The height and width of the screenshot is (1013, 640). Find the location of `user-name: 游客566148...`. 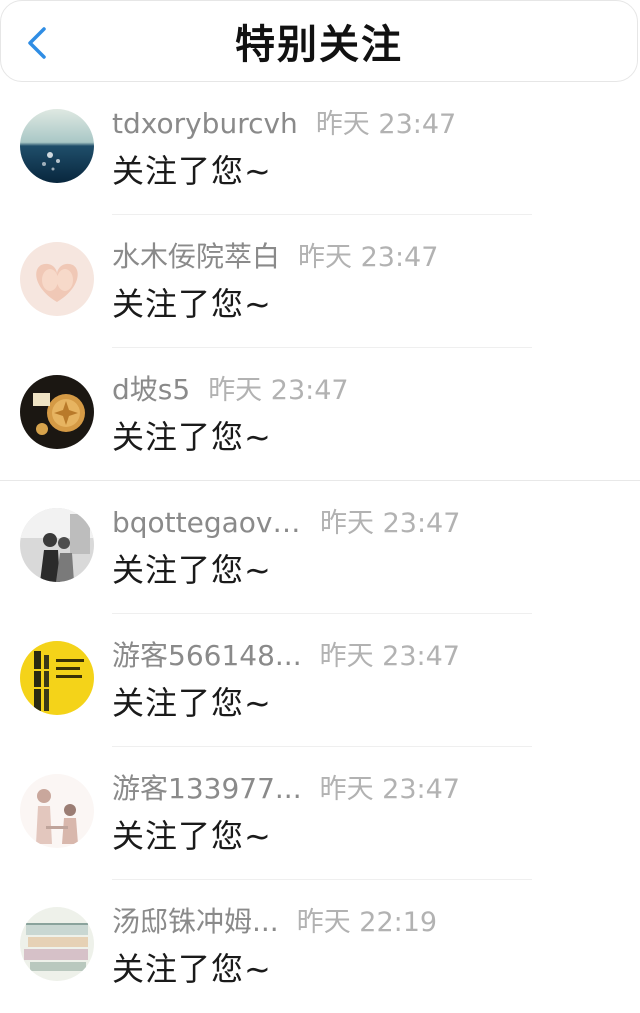

user-name: 游客566148... is located at coordinates (207, 654).